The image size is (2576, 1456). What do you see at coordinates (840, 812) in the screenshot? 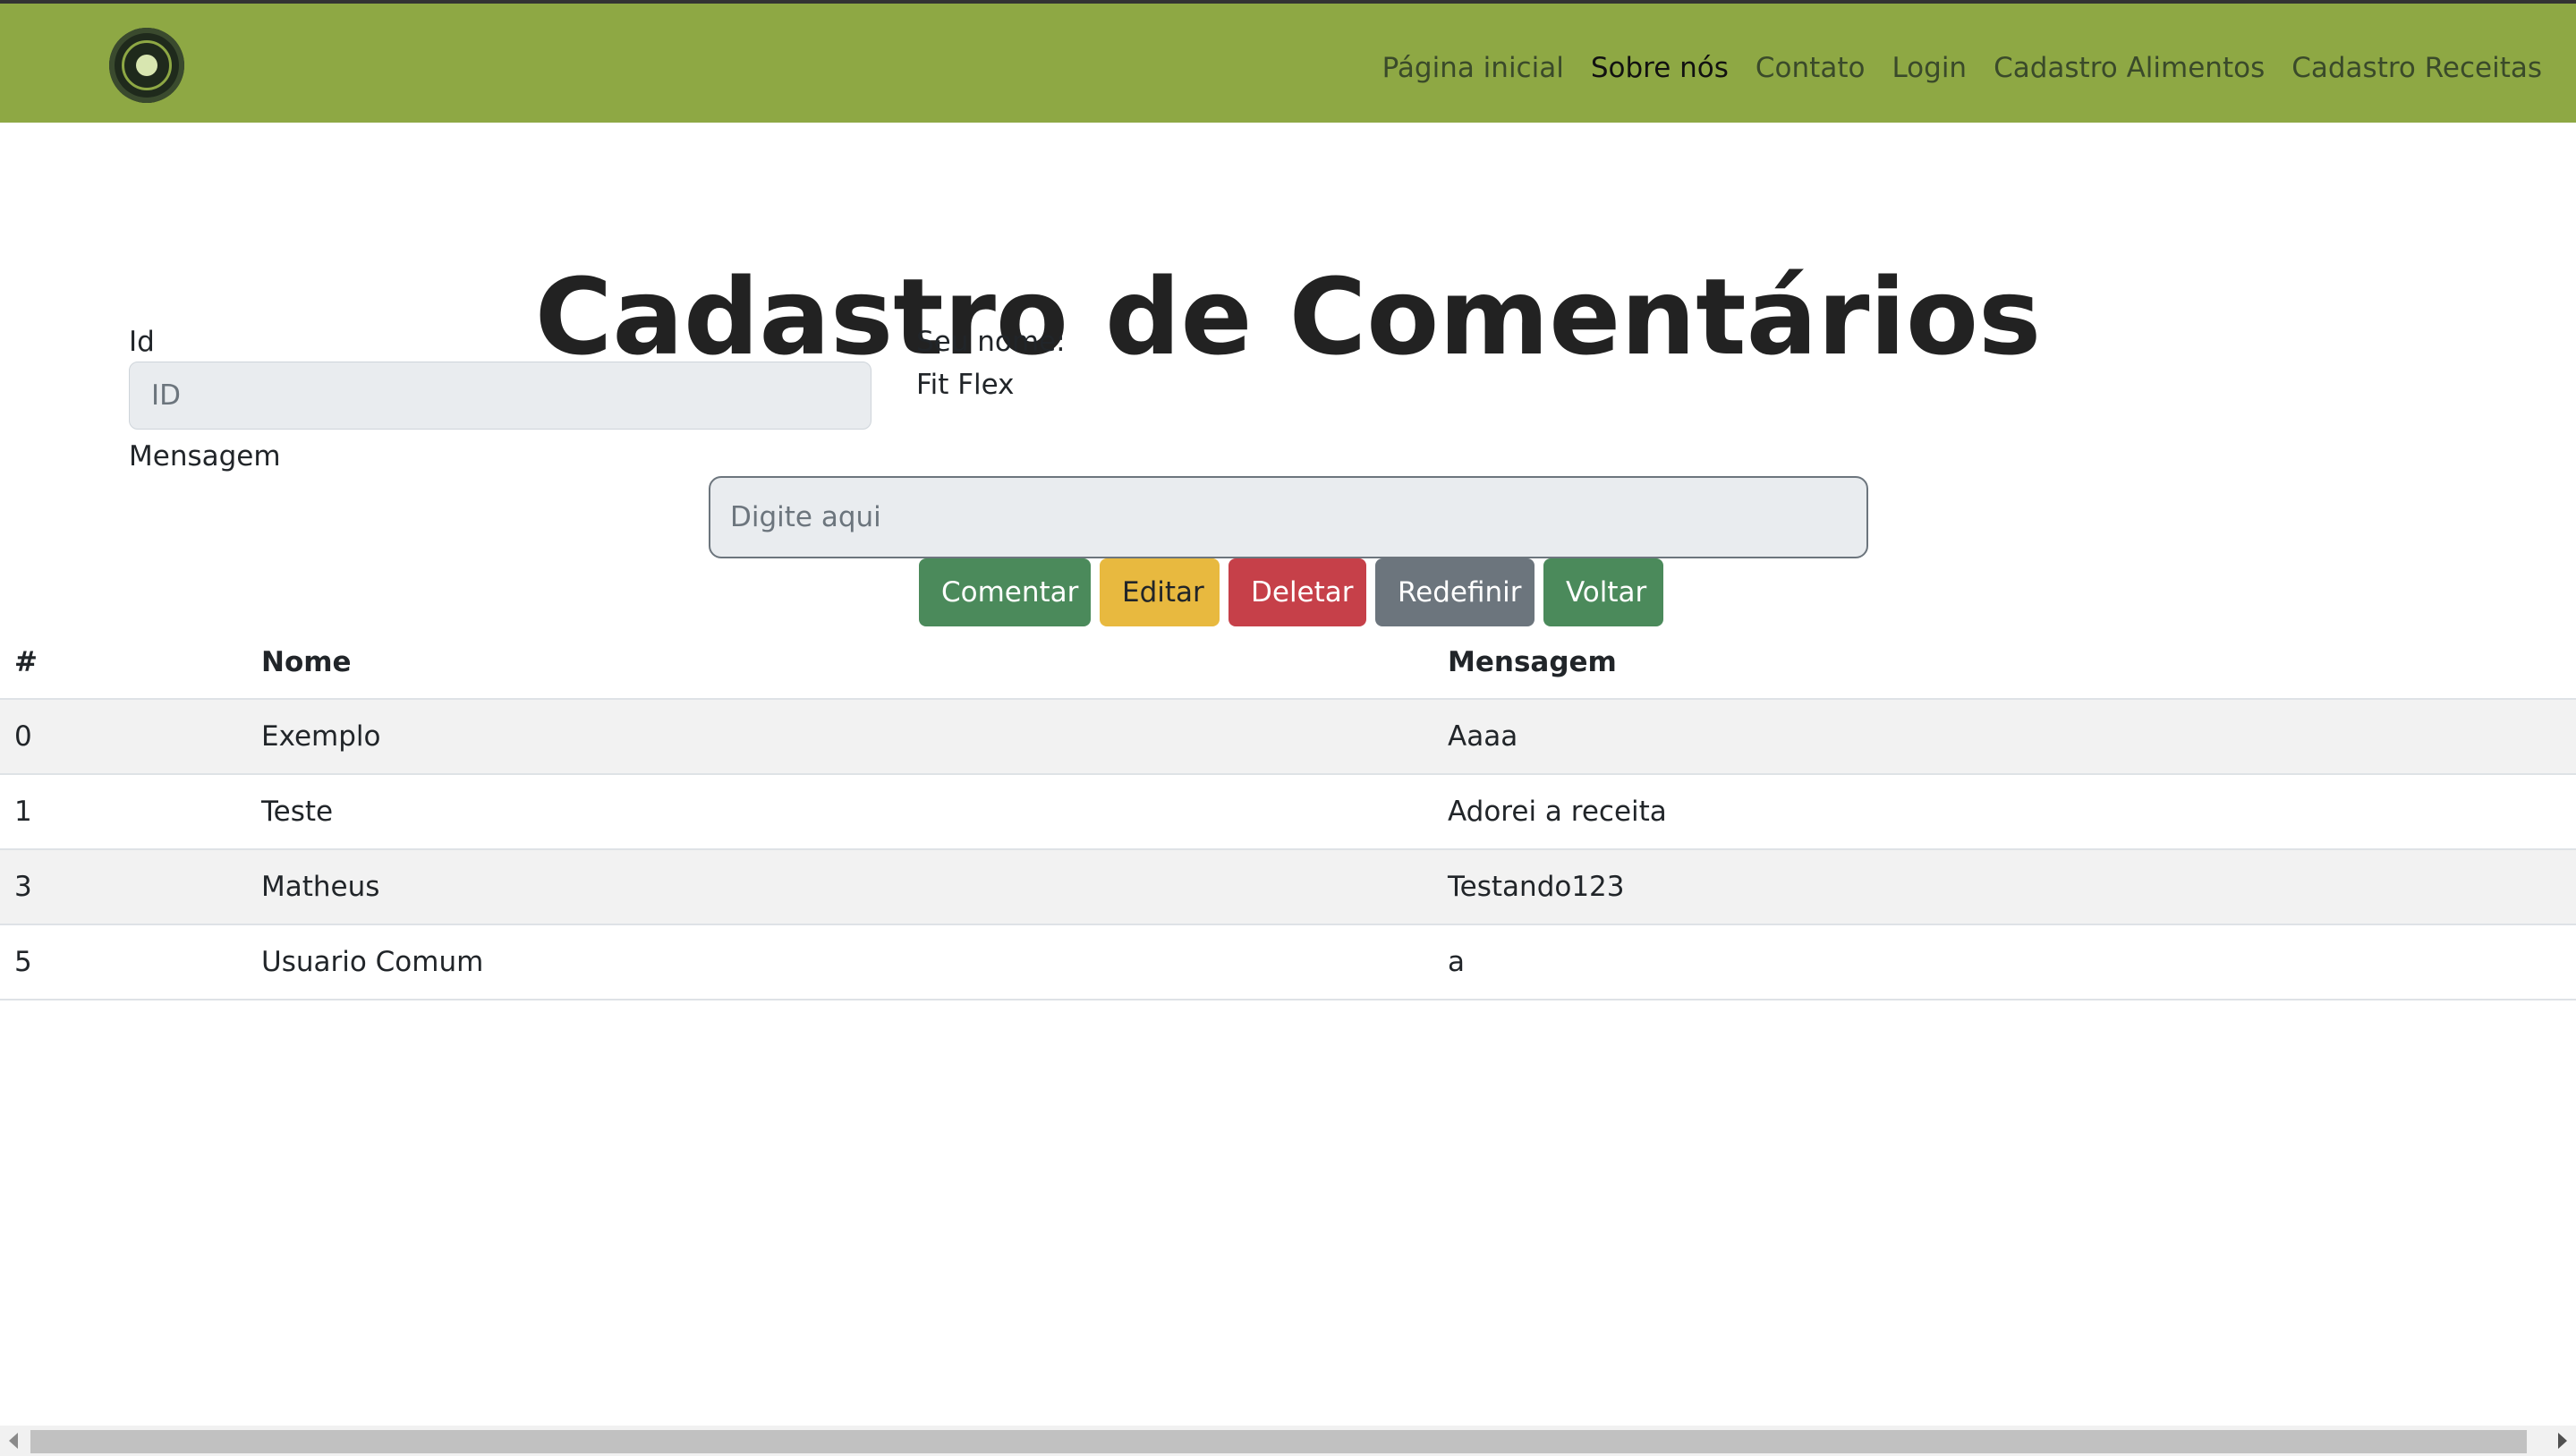
I see `cell-nome: Teste` at bounding box center [840, 812].